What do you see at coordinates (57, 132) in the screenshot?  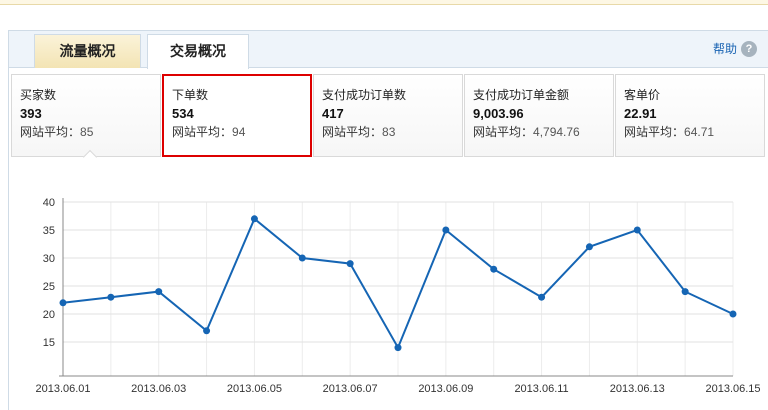 I see `metric-site-average: 网站平均：85` at bounding box center [57, 132].